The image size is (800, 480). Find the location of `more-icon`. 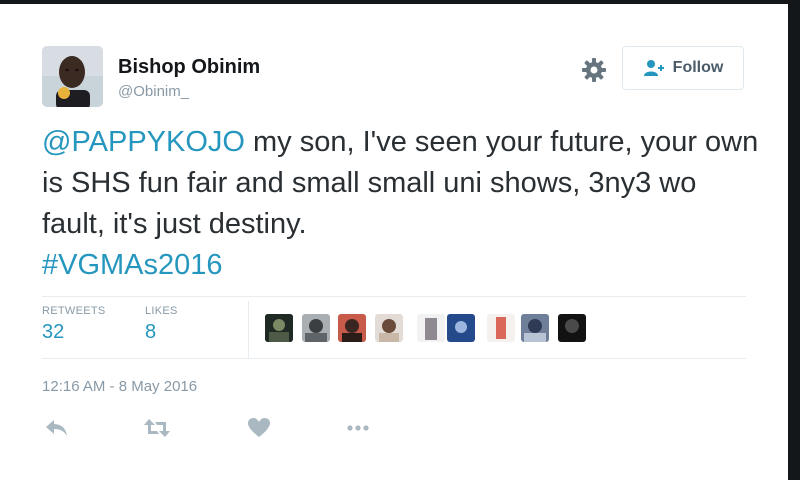

more-icon is located at coordinates (358, 428).